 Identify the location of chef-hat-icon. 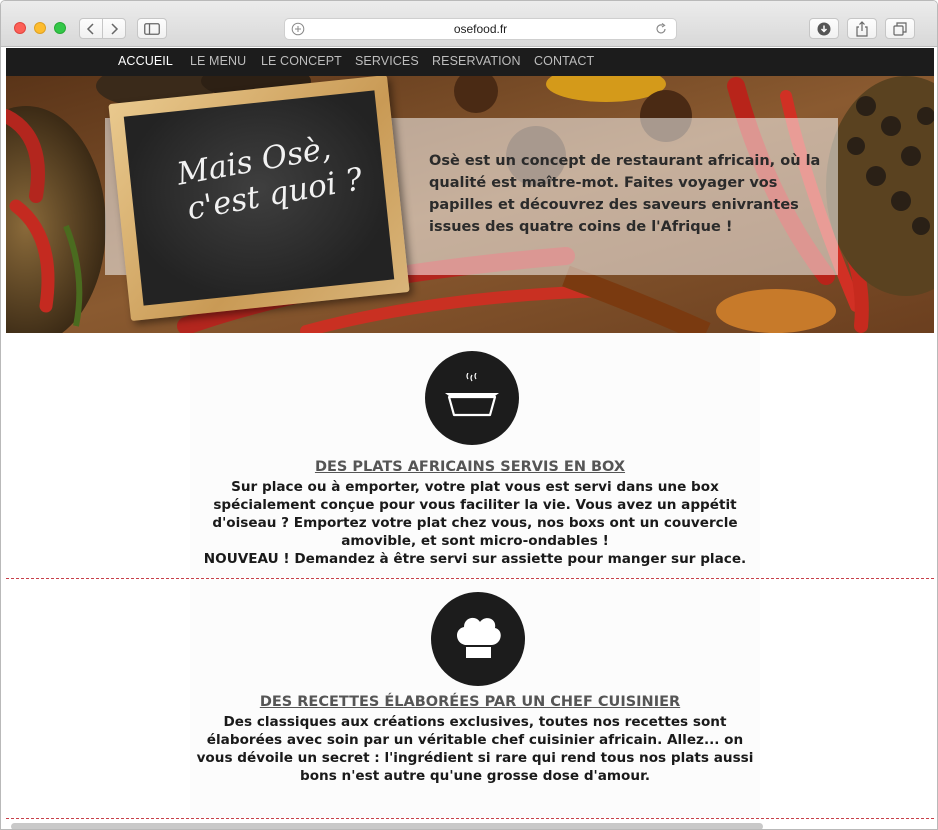
(478, 639).